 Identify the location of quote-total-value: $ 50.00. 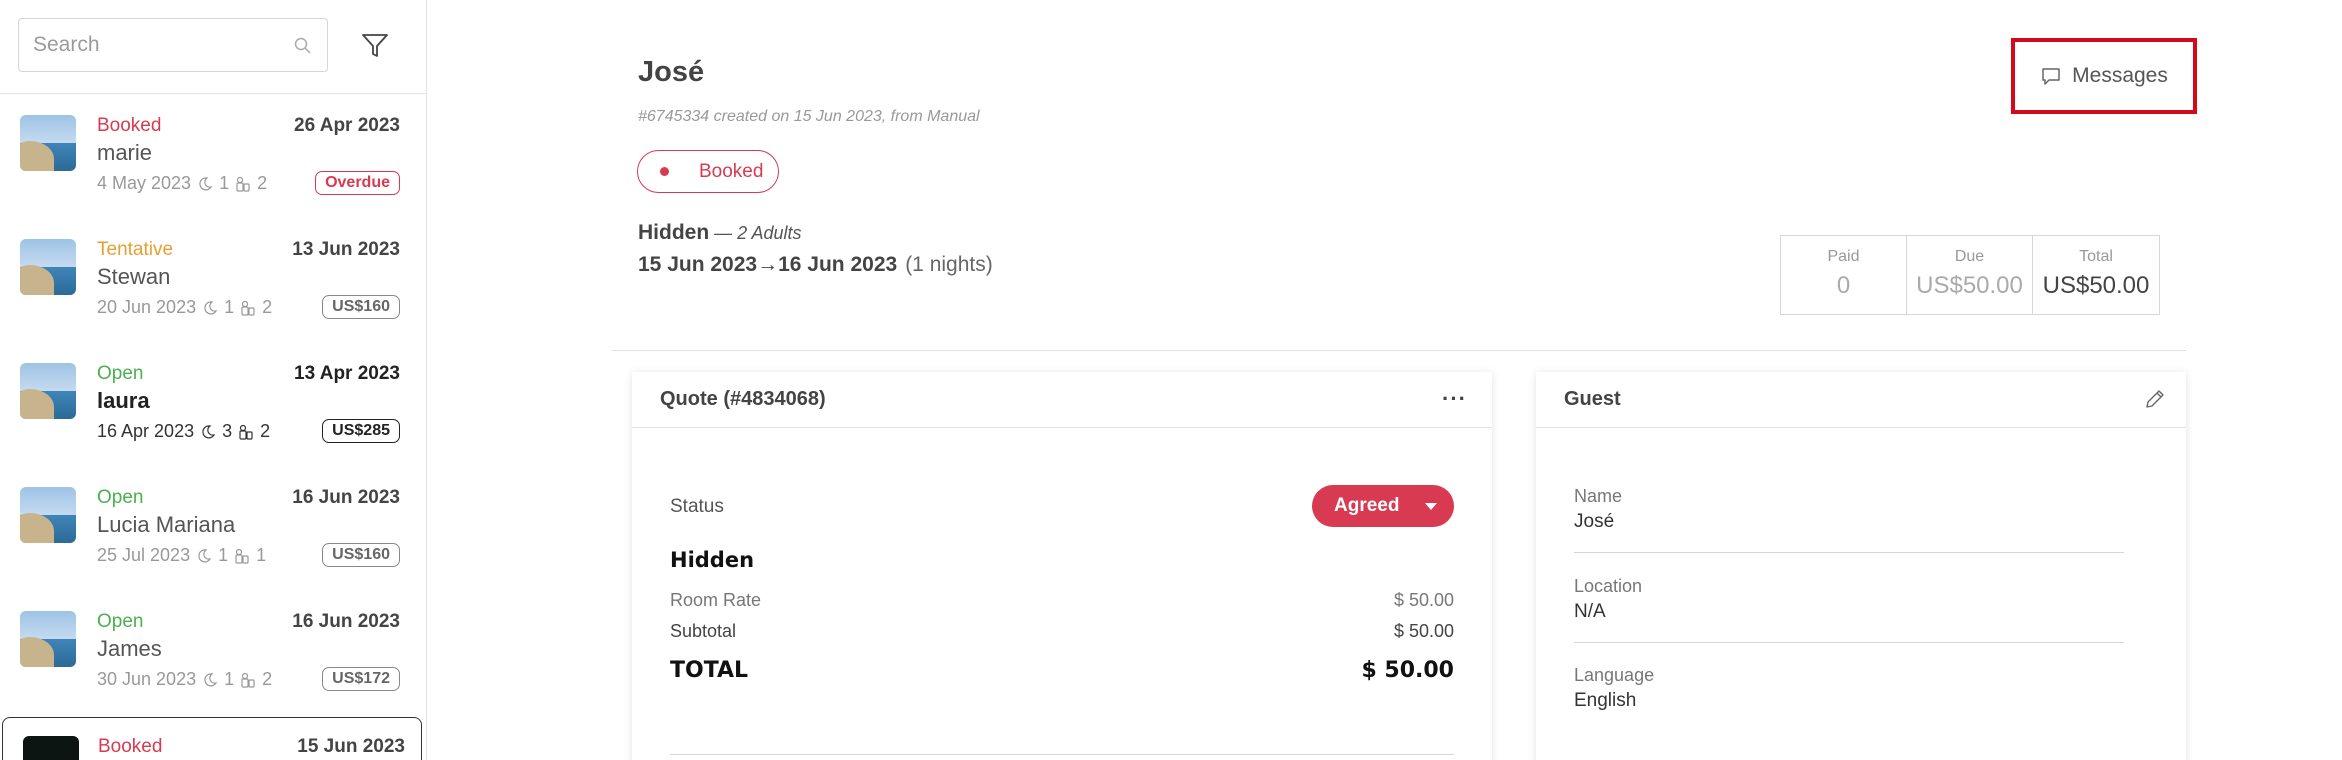
(1407, 670).